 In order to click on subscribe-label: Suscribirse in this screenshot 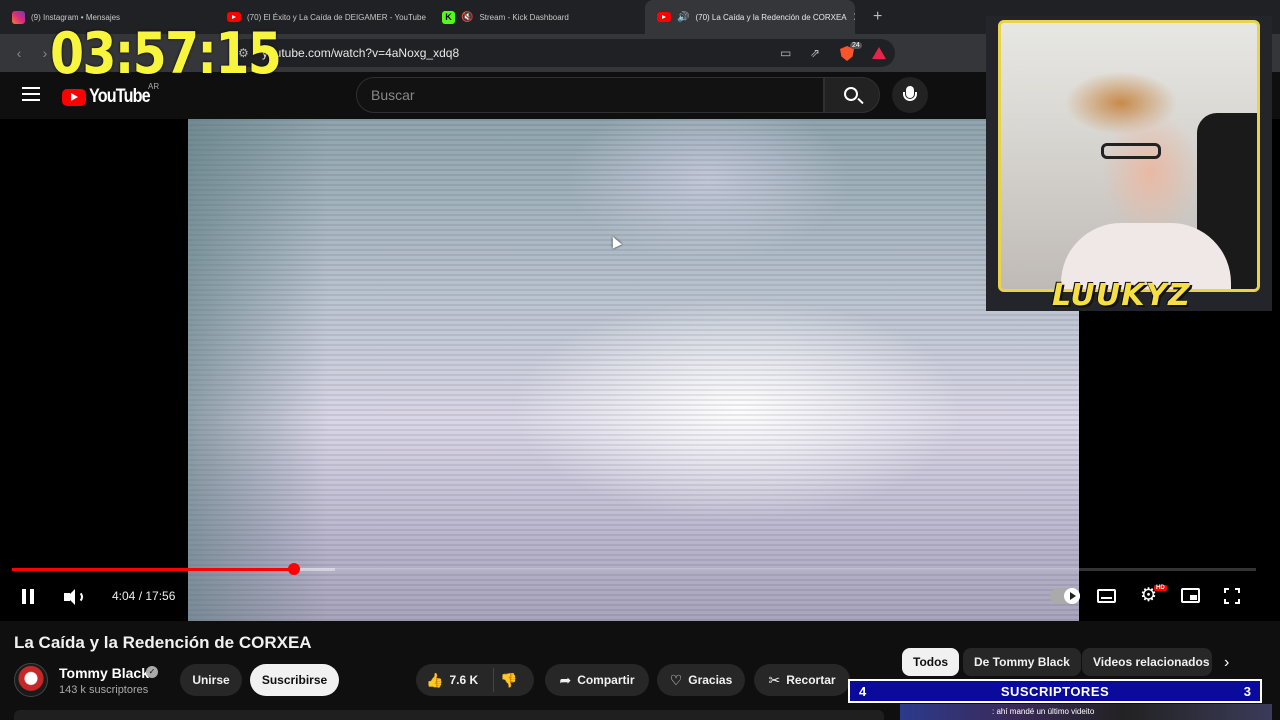, I will do `click(294, 680)`.